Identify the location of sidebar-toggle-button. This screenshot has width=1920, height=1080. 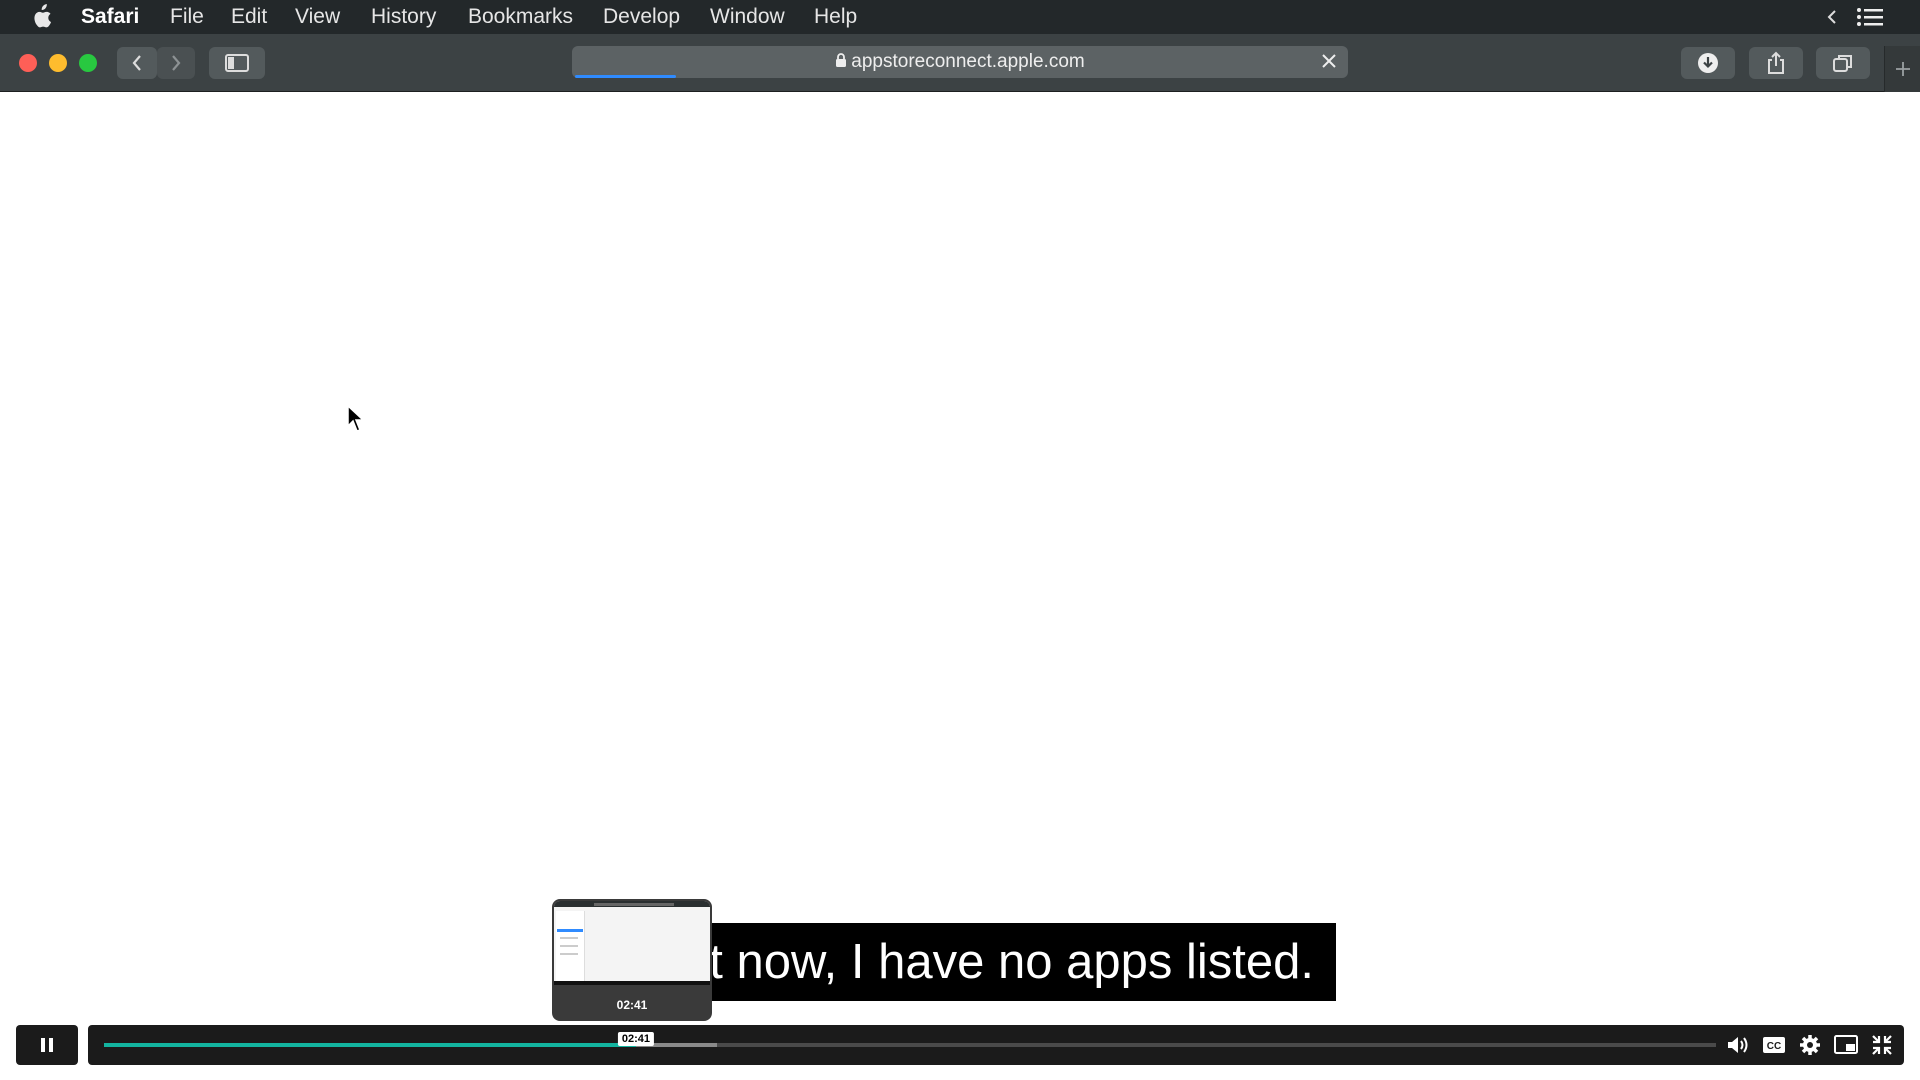
(237, 63).